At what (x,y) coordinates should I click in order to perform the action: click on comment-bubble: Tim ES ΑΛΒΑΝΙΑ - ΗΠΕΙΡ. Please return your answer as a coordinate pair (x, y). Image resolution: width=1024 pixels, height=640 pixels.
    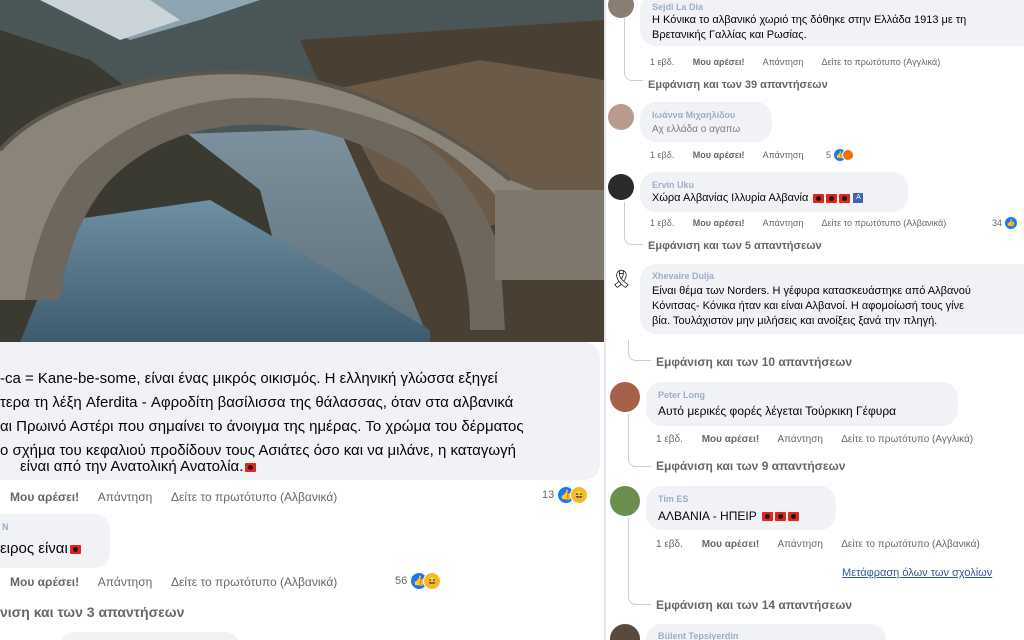
    Looking at the image, I should click on (741, 508).